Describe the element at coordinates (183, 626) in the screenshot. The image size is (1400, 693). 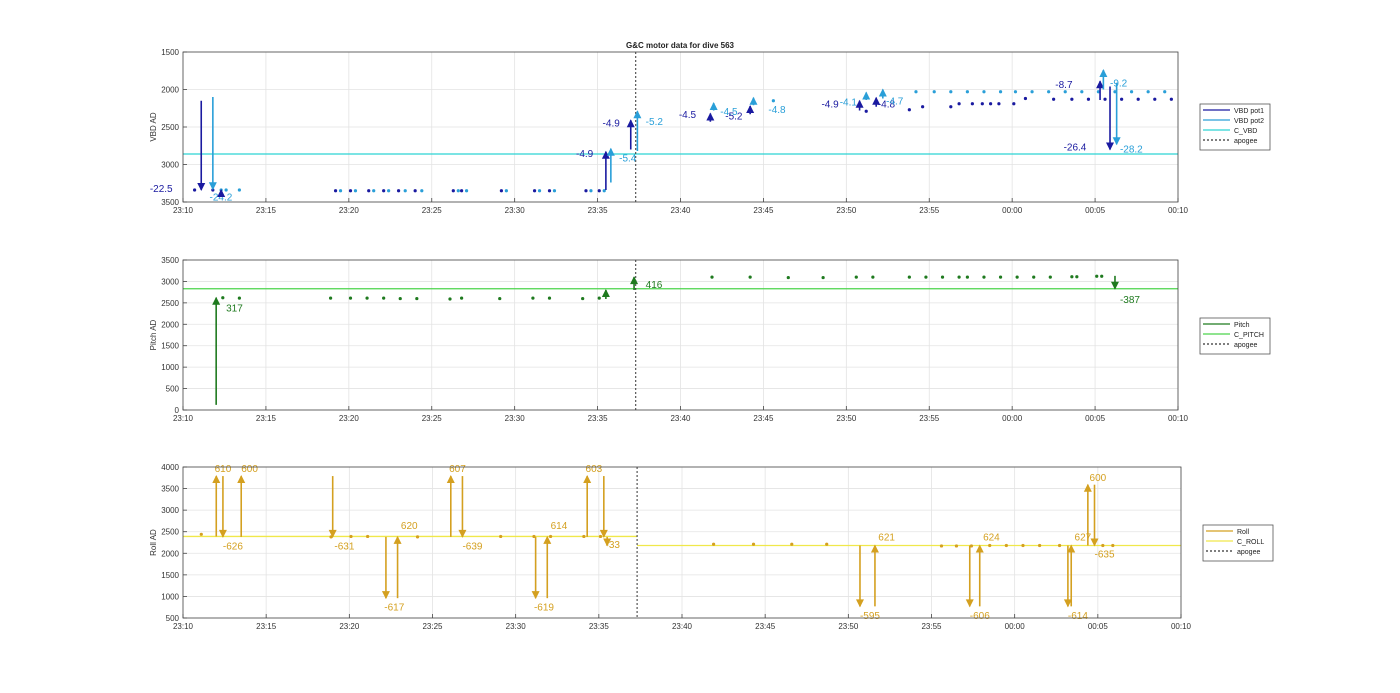
I see `x-tick-label: 23:10` at that location.